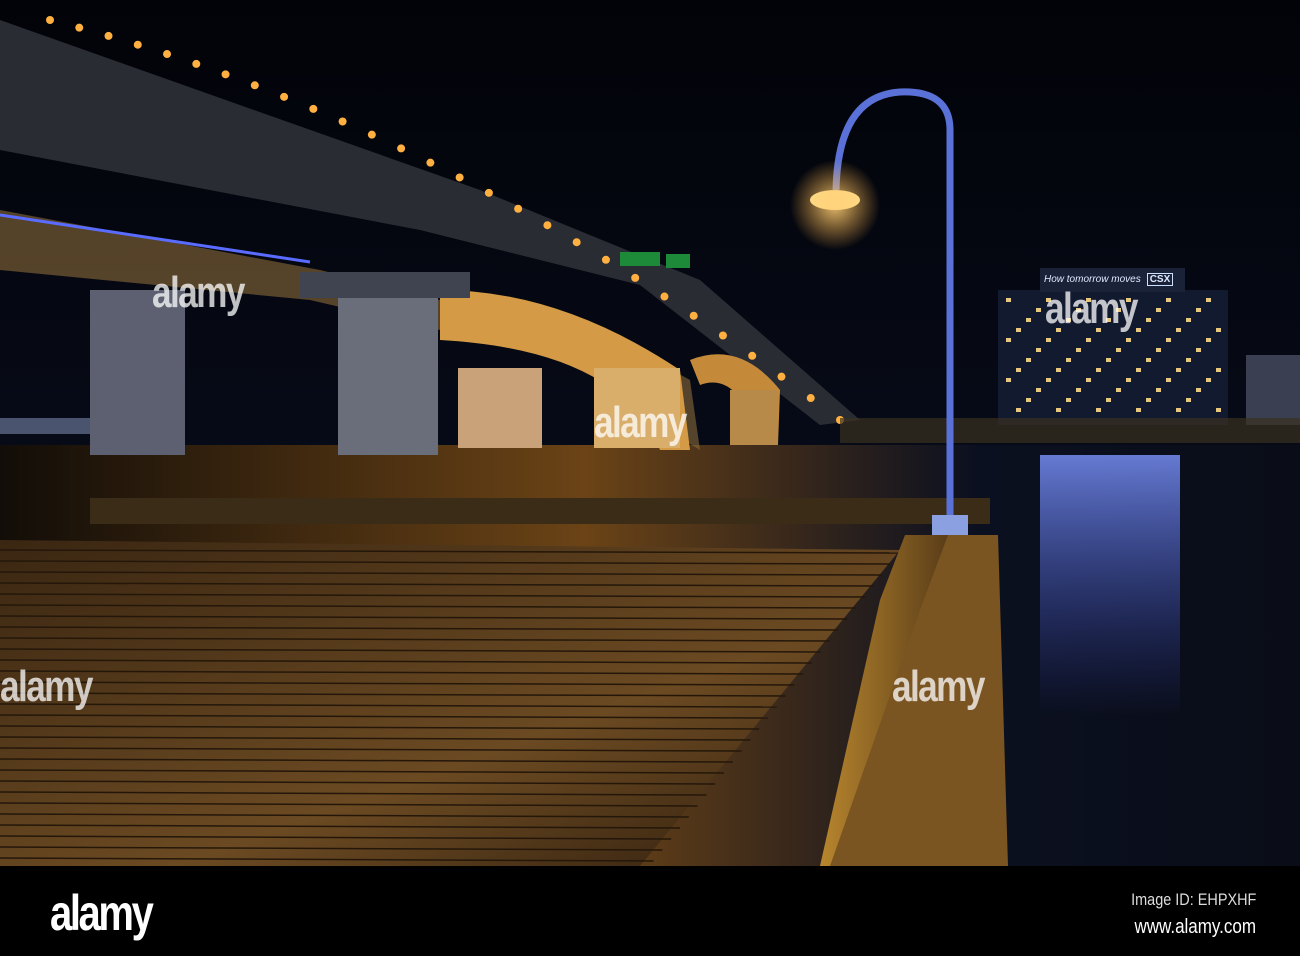 This screenshot has width=1300, height=956. I want to click on alamy-logo: alamy, so click(102, 913).